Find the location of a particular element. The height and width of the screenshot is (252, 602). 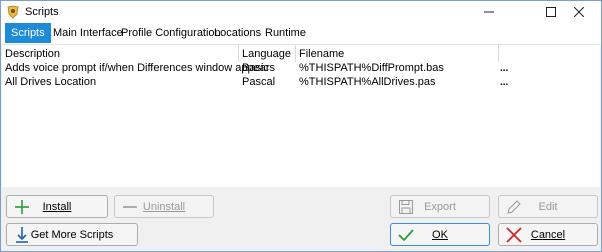

ok-label: OK is located at coordinates (440, 235).